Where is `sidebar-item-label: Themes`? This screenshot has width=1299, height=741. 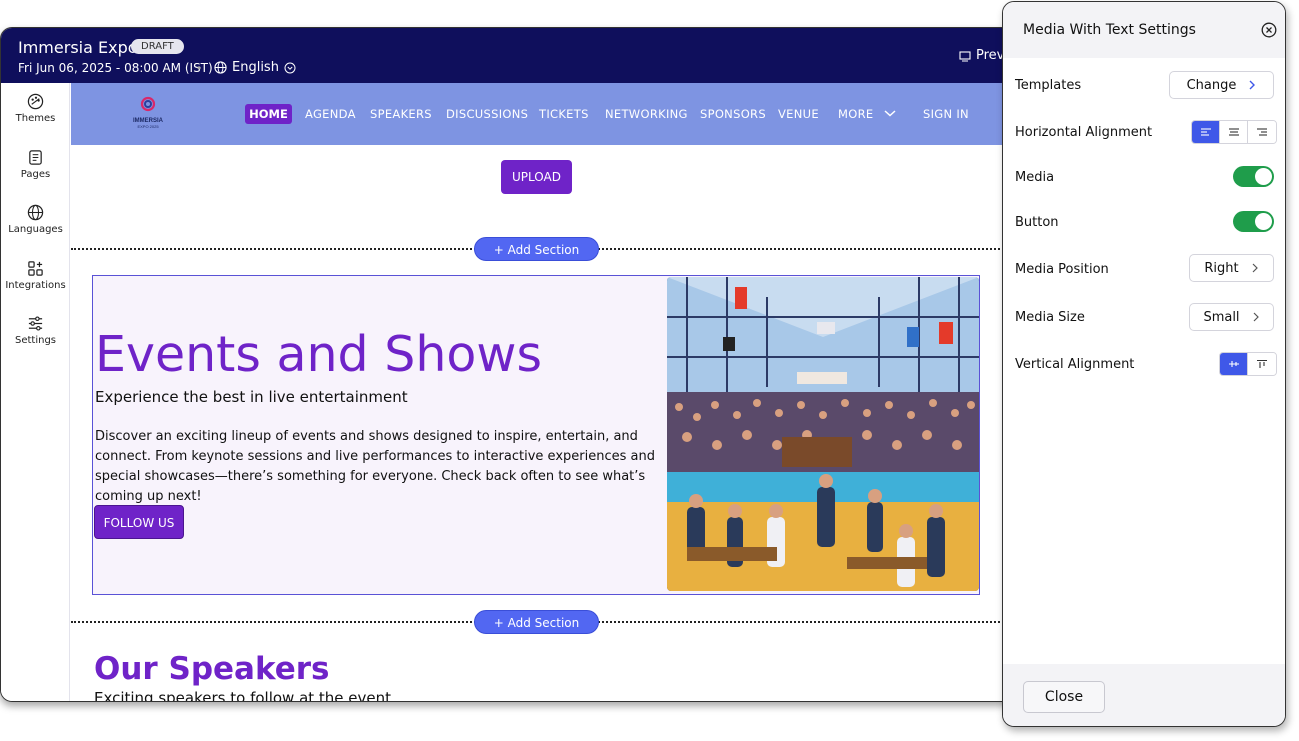 sidebar-item-label: Themes is located at coordinates (35, 118).